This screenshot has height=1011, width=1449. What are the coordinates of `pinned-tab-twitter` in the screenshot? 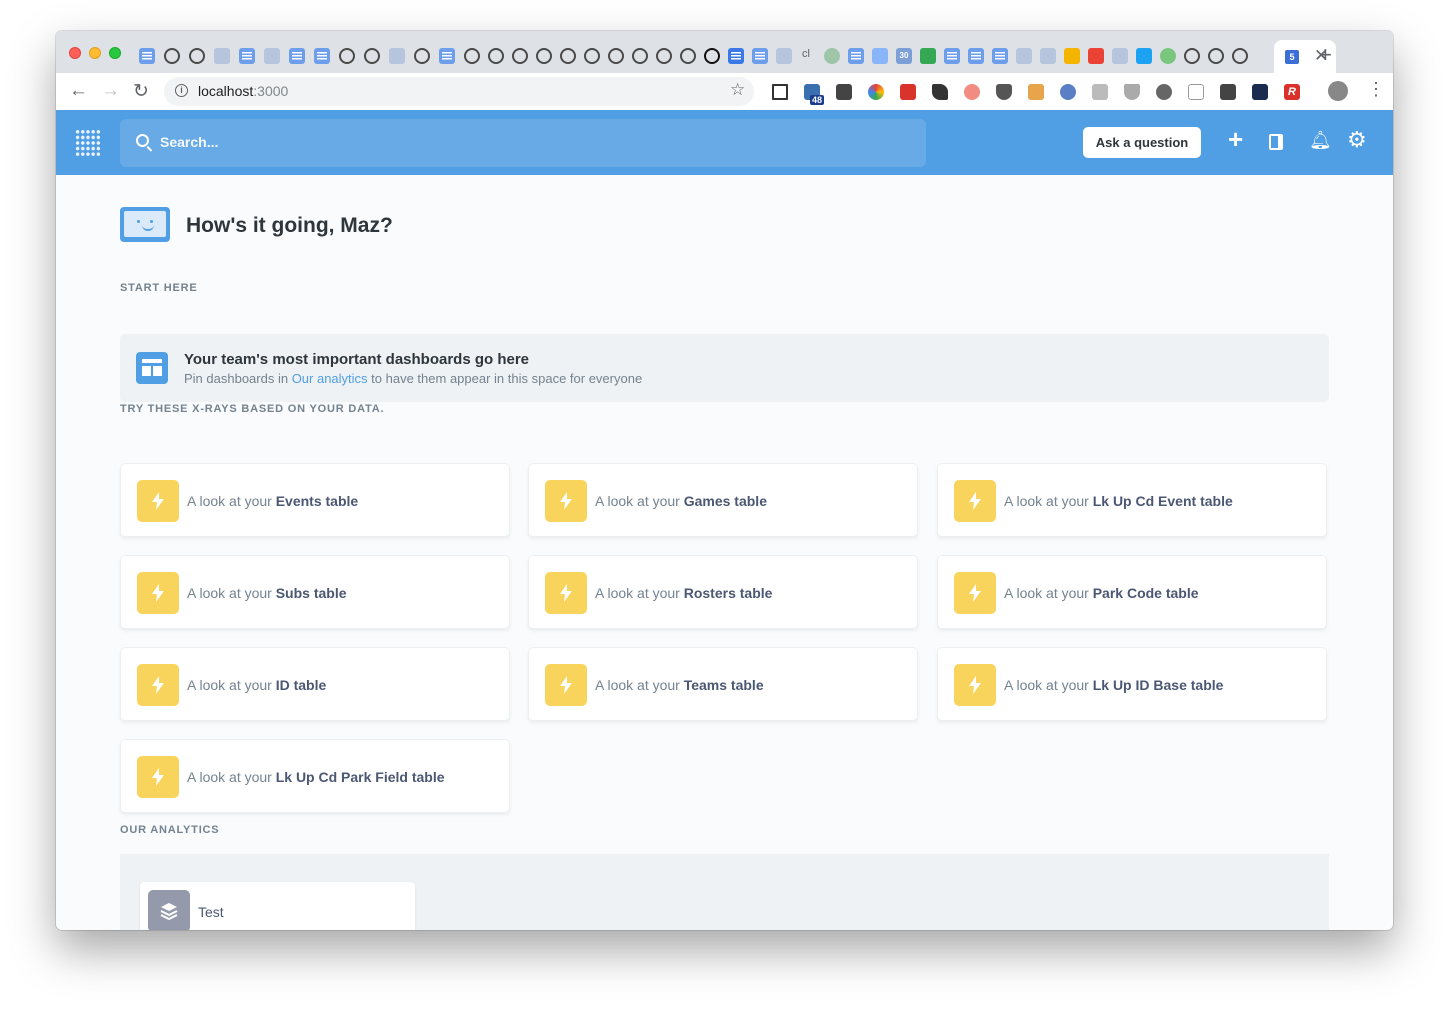 It's located at (1144, 56).